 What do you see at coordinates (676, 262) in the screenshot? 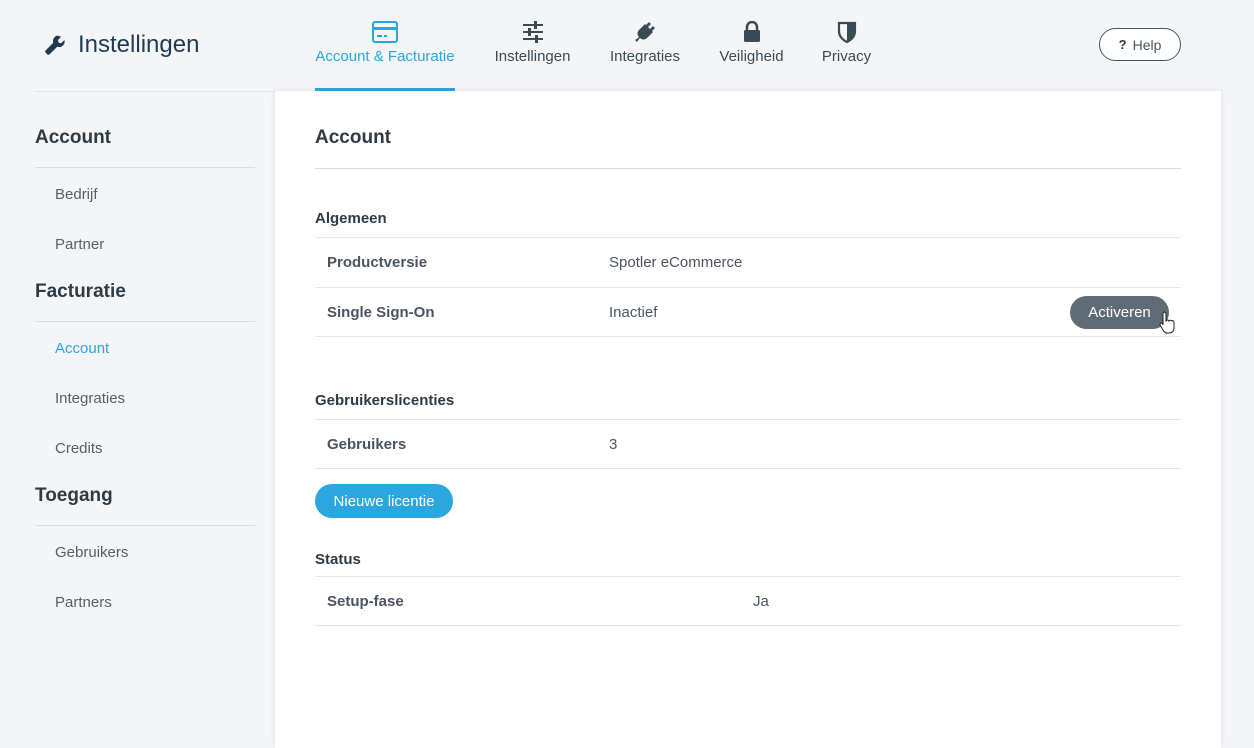
I see `row-value: Spotler eCommerce` at bounding box center [676, 262].